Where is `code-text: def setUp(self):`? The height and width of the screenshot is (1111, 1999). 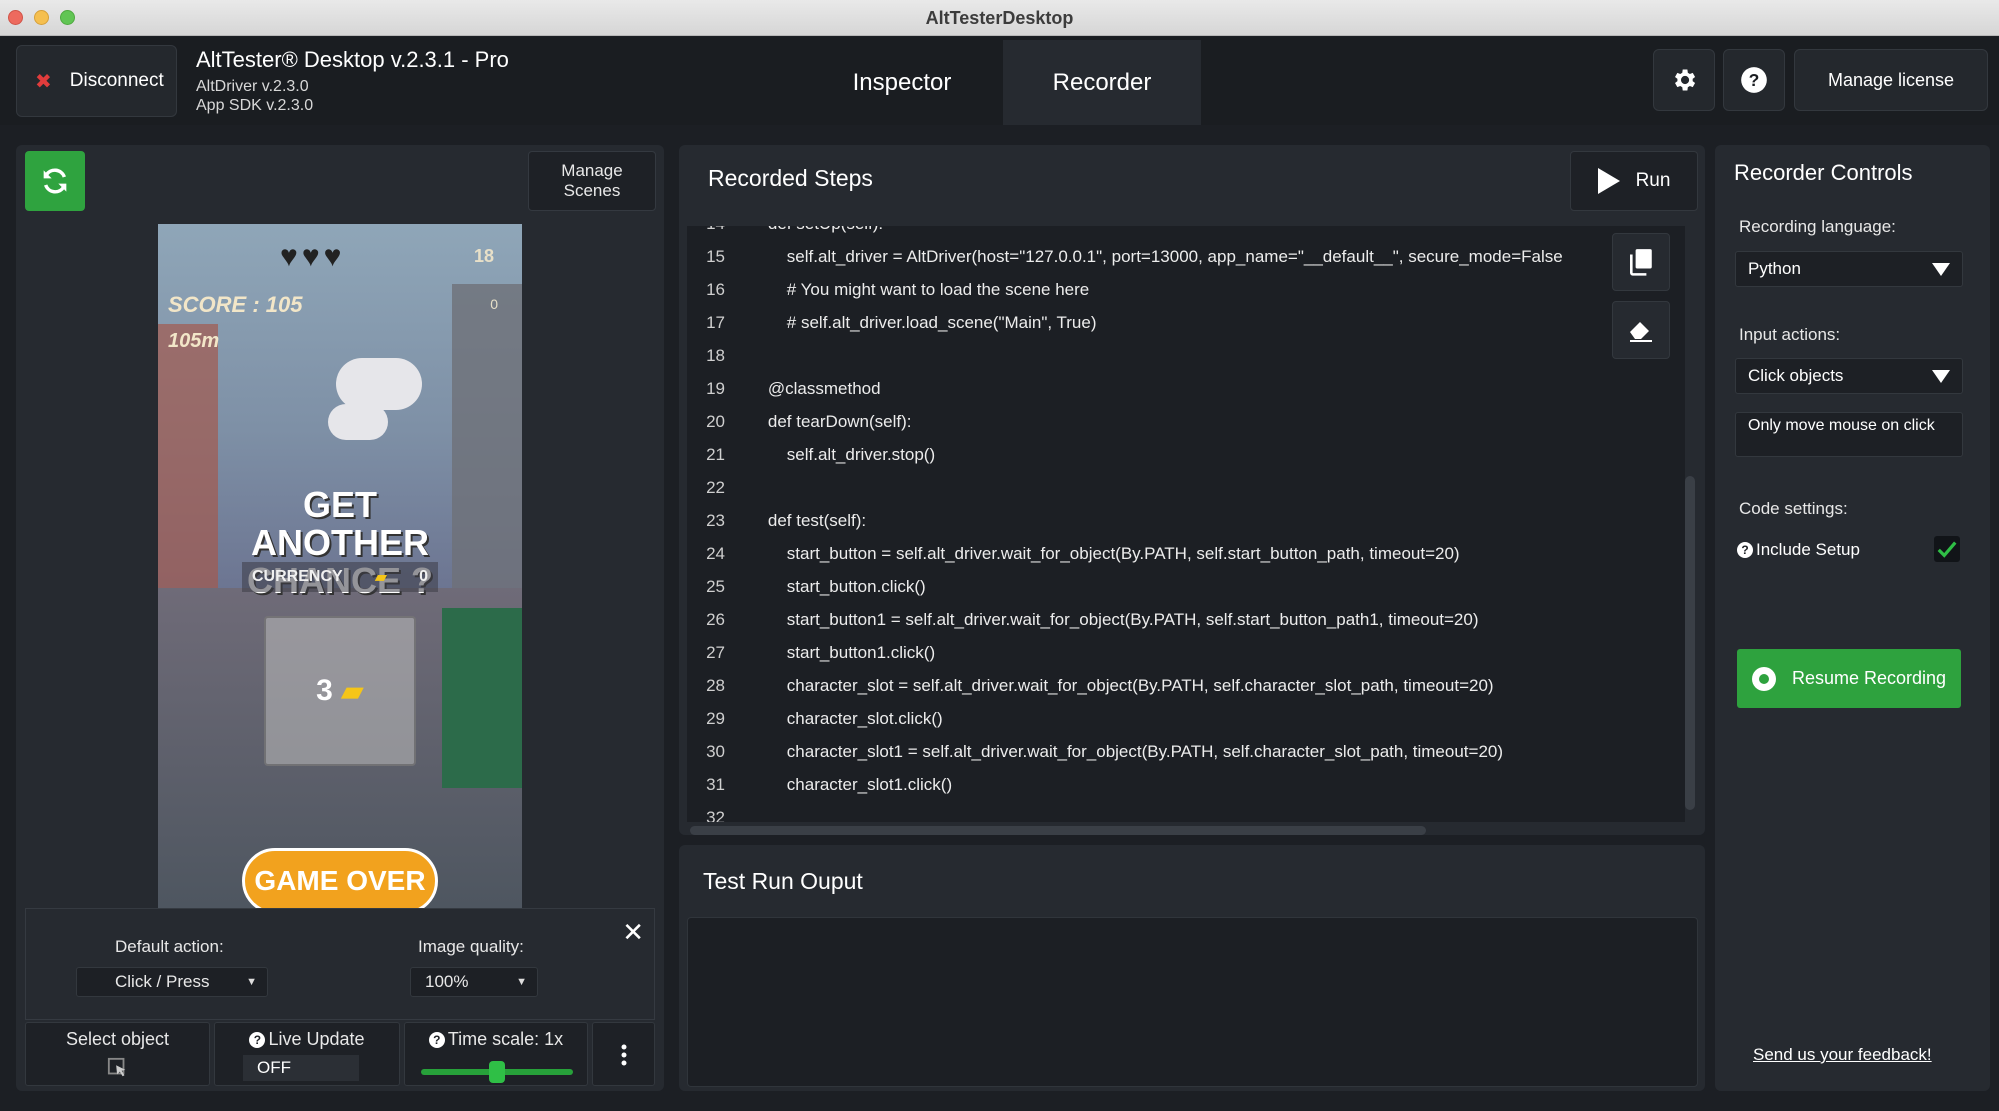 code-text: def setUp(self): is located at coordinates (816, 229).